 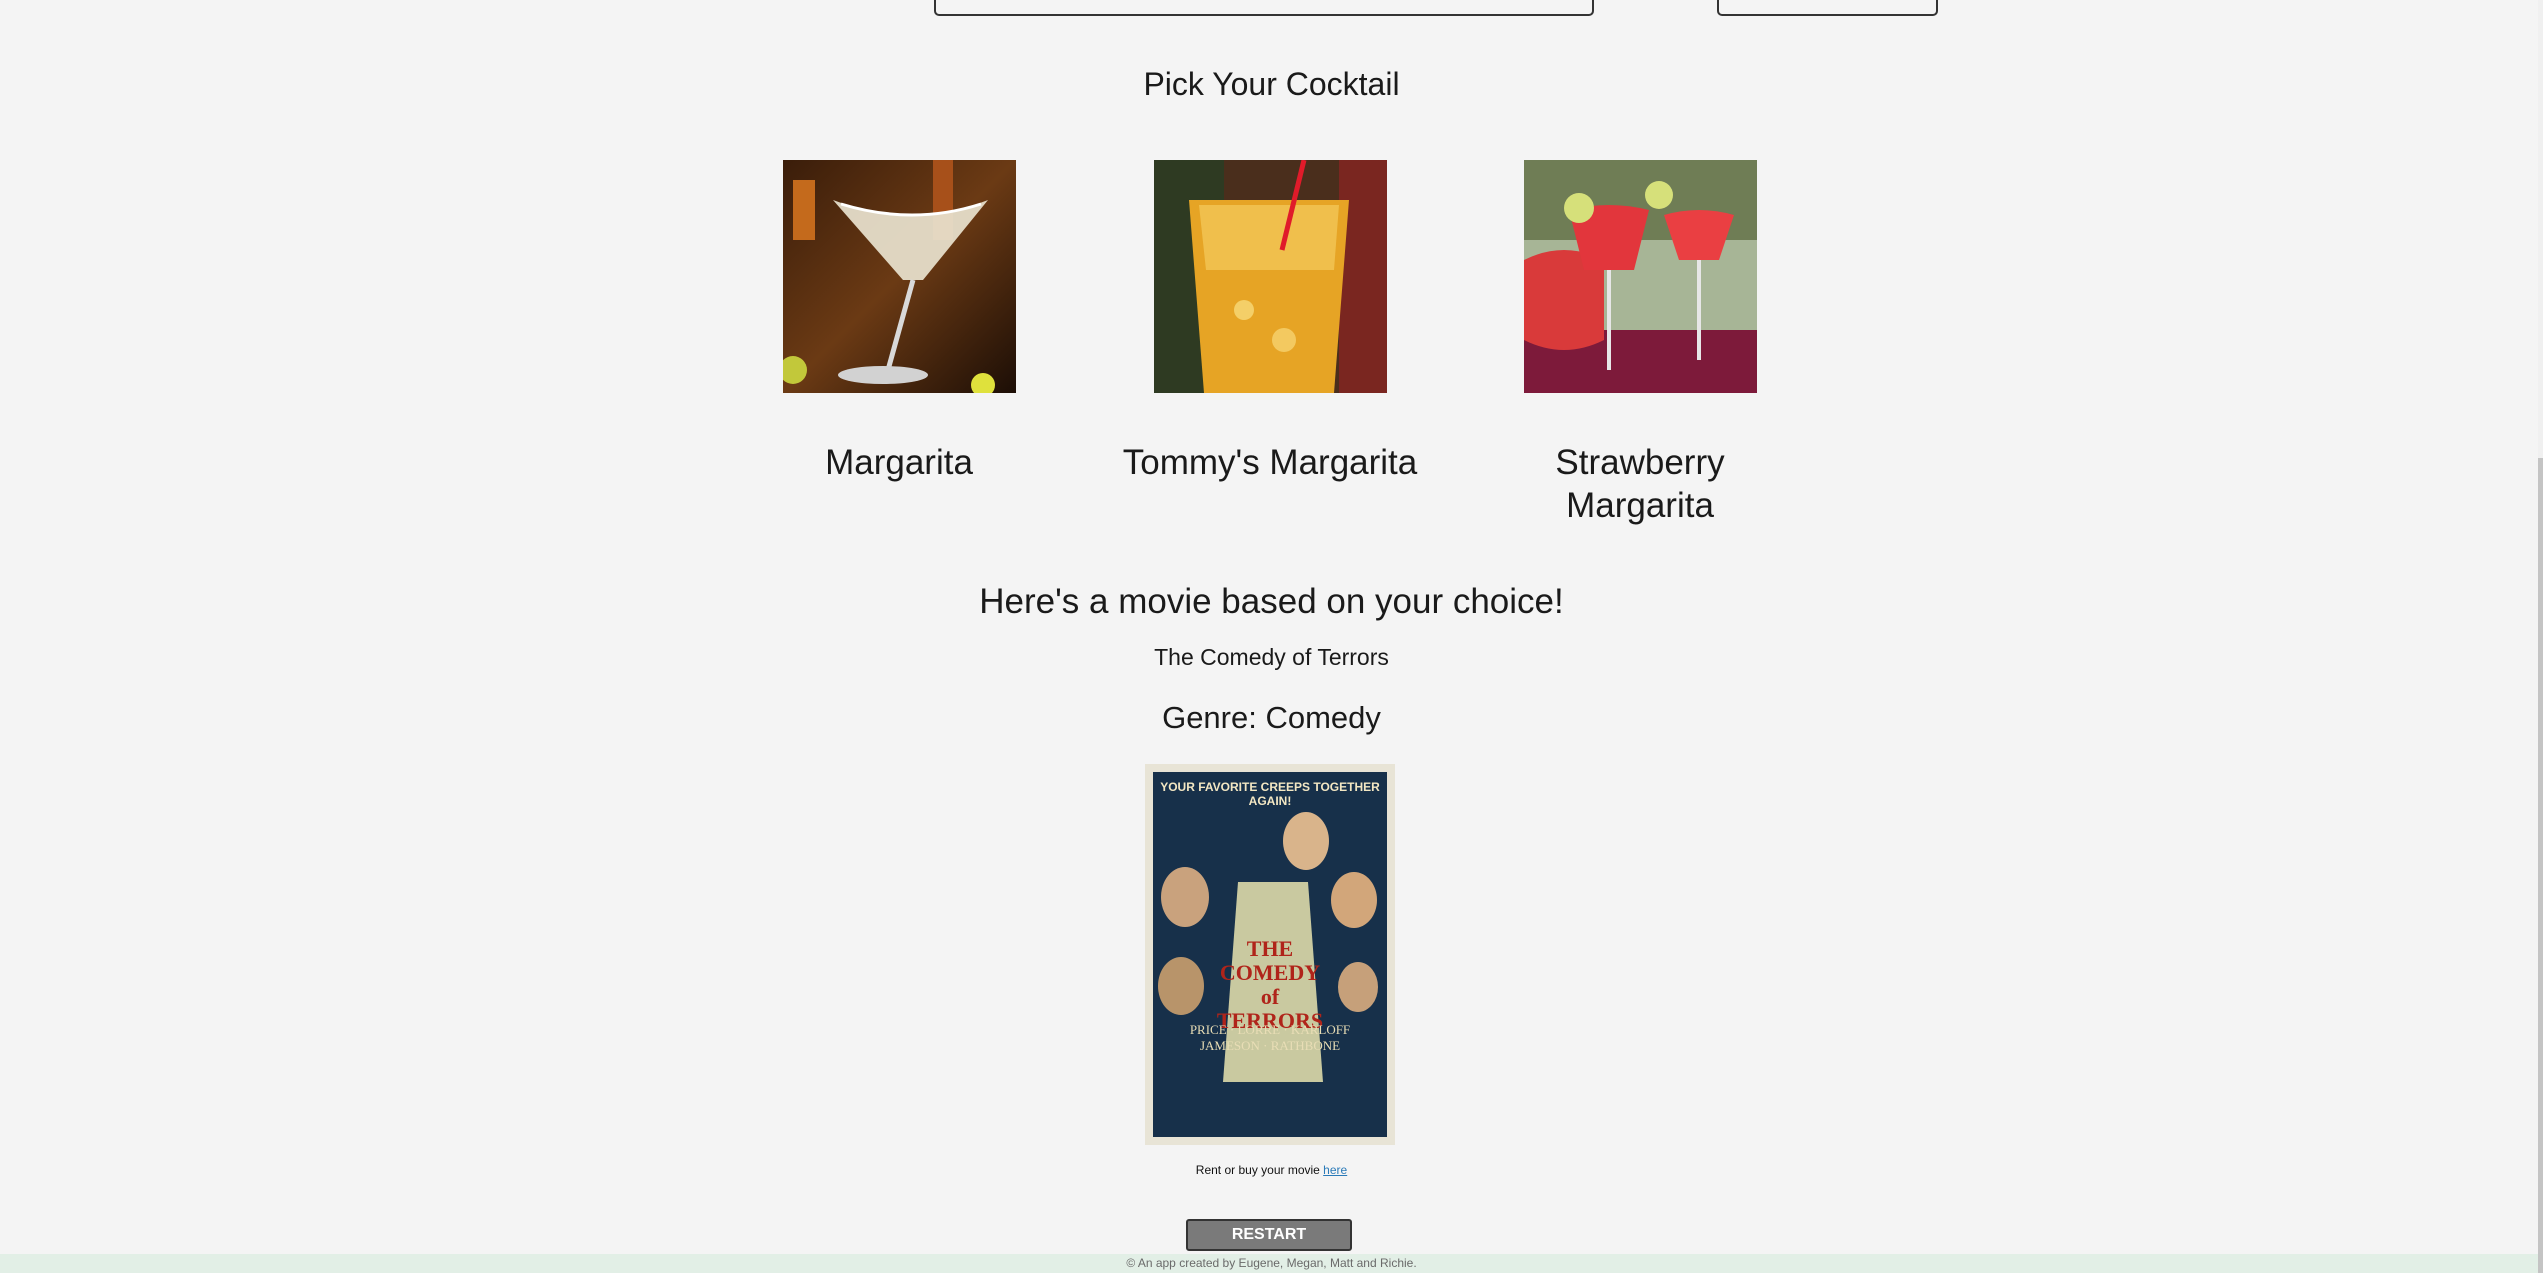 I want to click on scrollbar-thumb, so click(x=2540, y=865).